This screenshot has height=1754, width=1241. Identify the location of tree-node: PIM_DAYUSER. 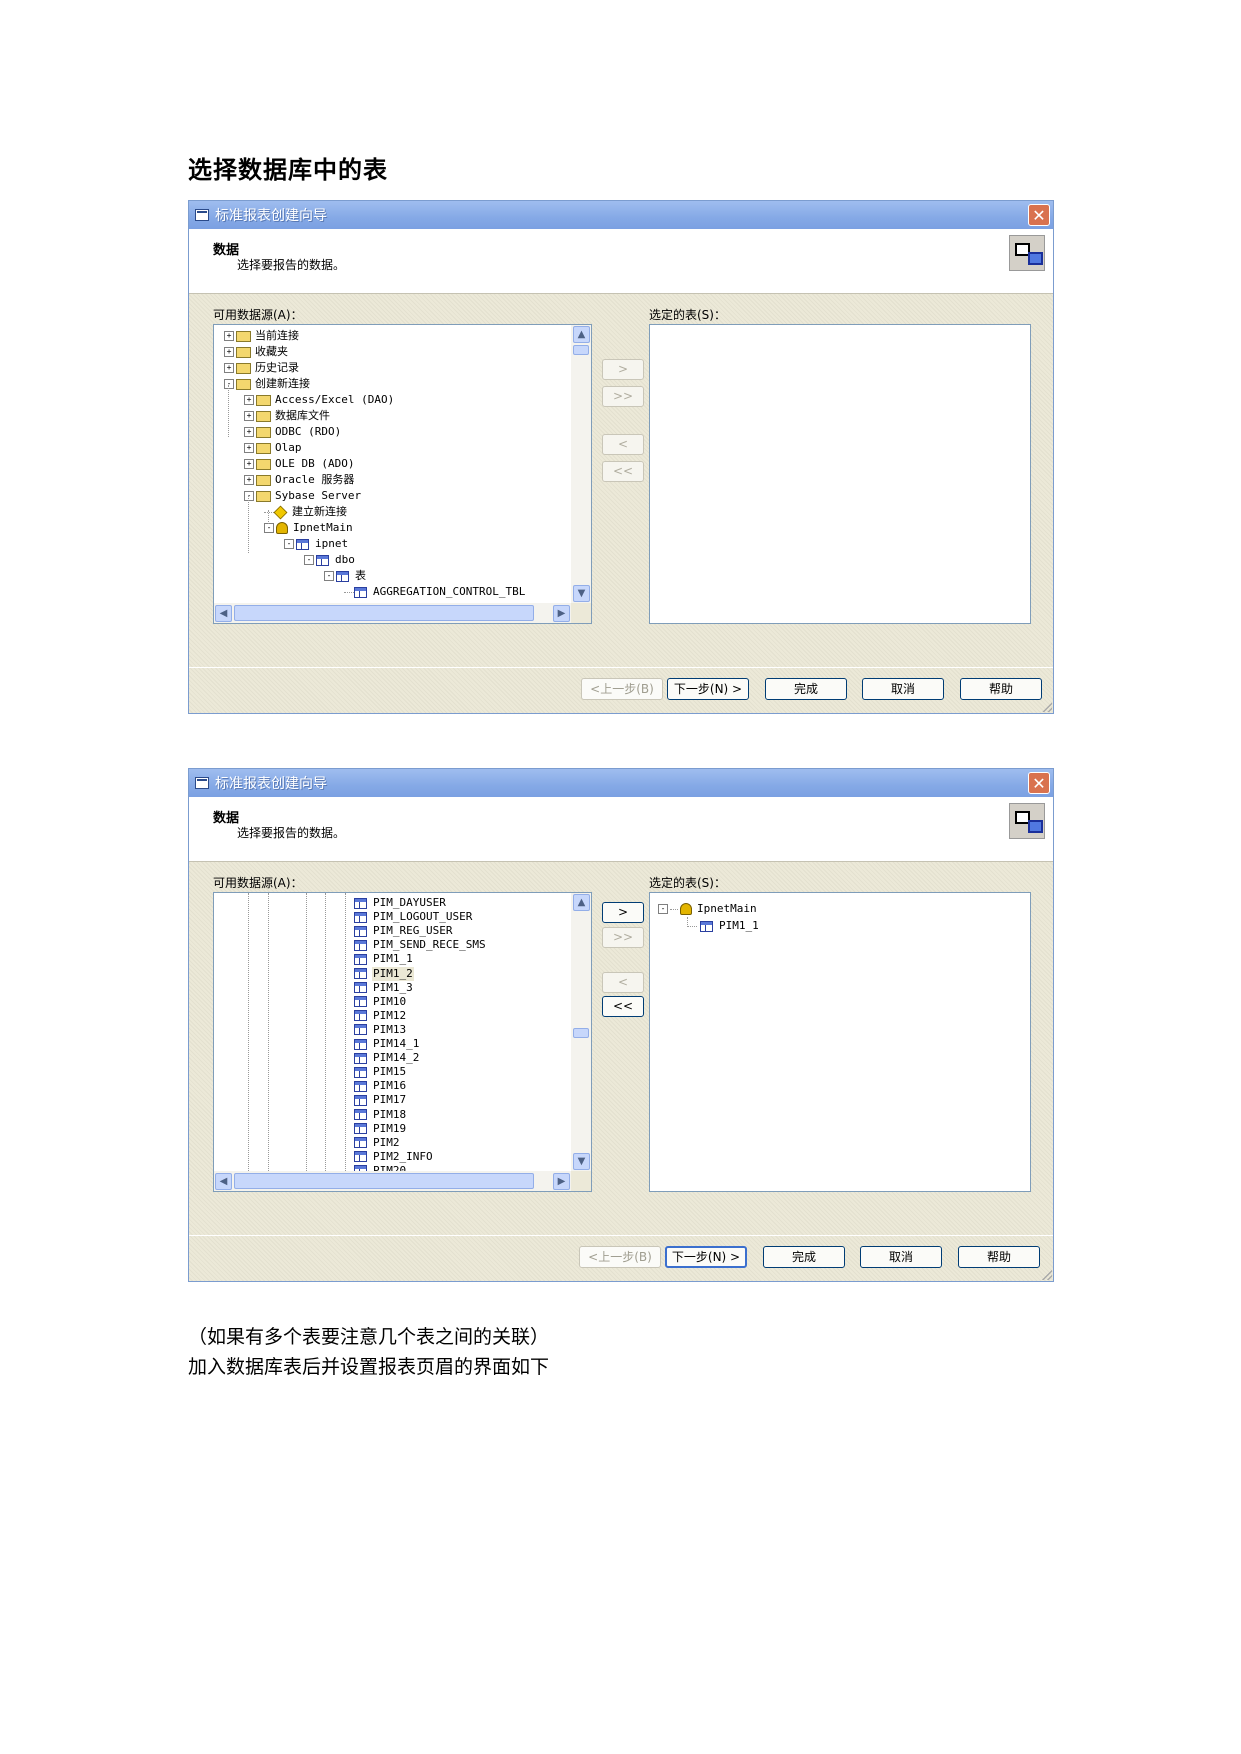
(400, 903).